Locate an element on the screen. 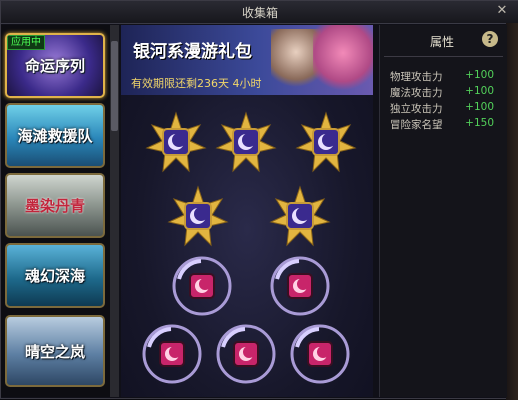 This screenshot has height=400, width=518. title-bar: 收集箱 ✕ is located at coordinates (259, 12).